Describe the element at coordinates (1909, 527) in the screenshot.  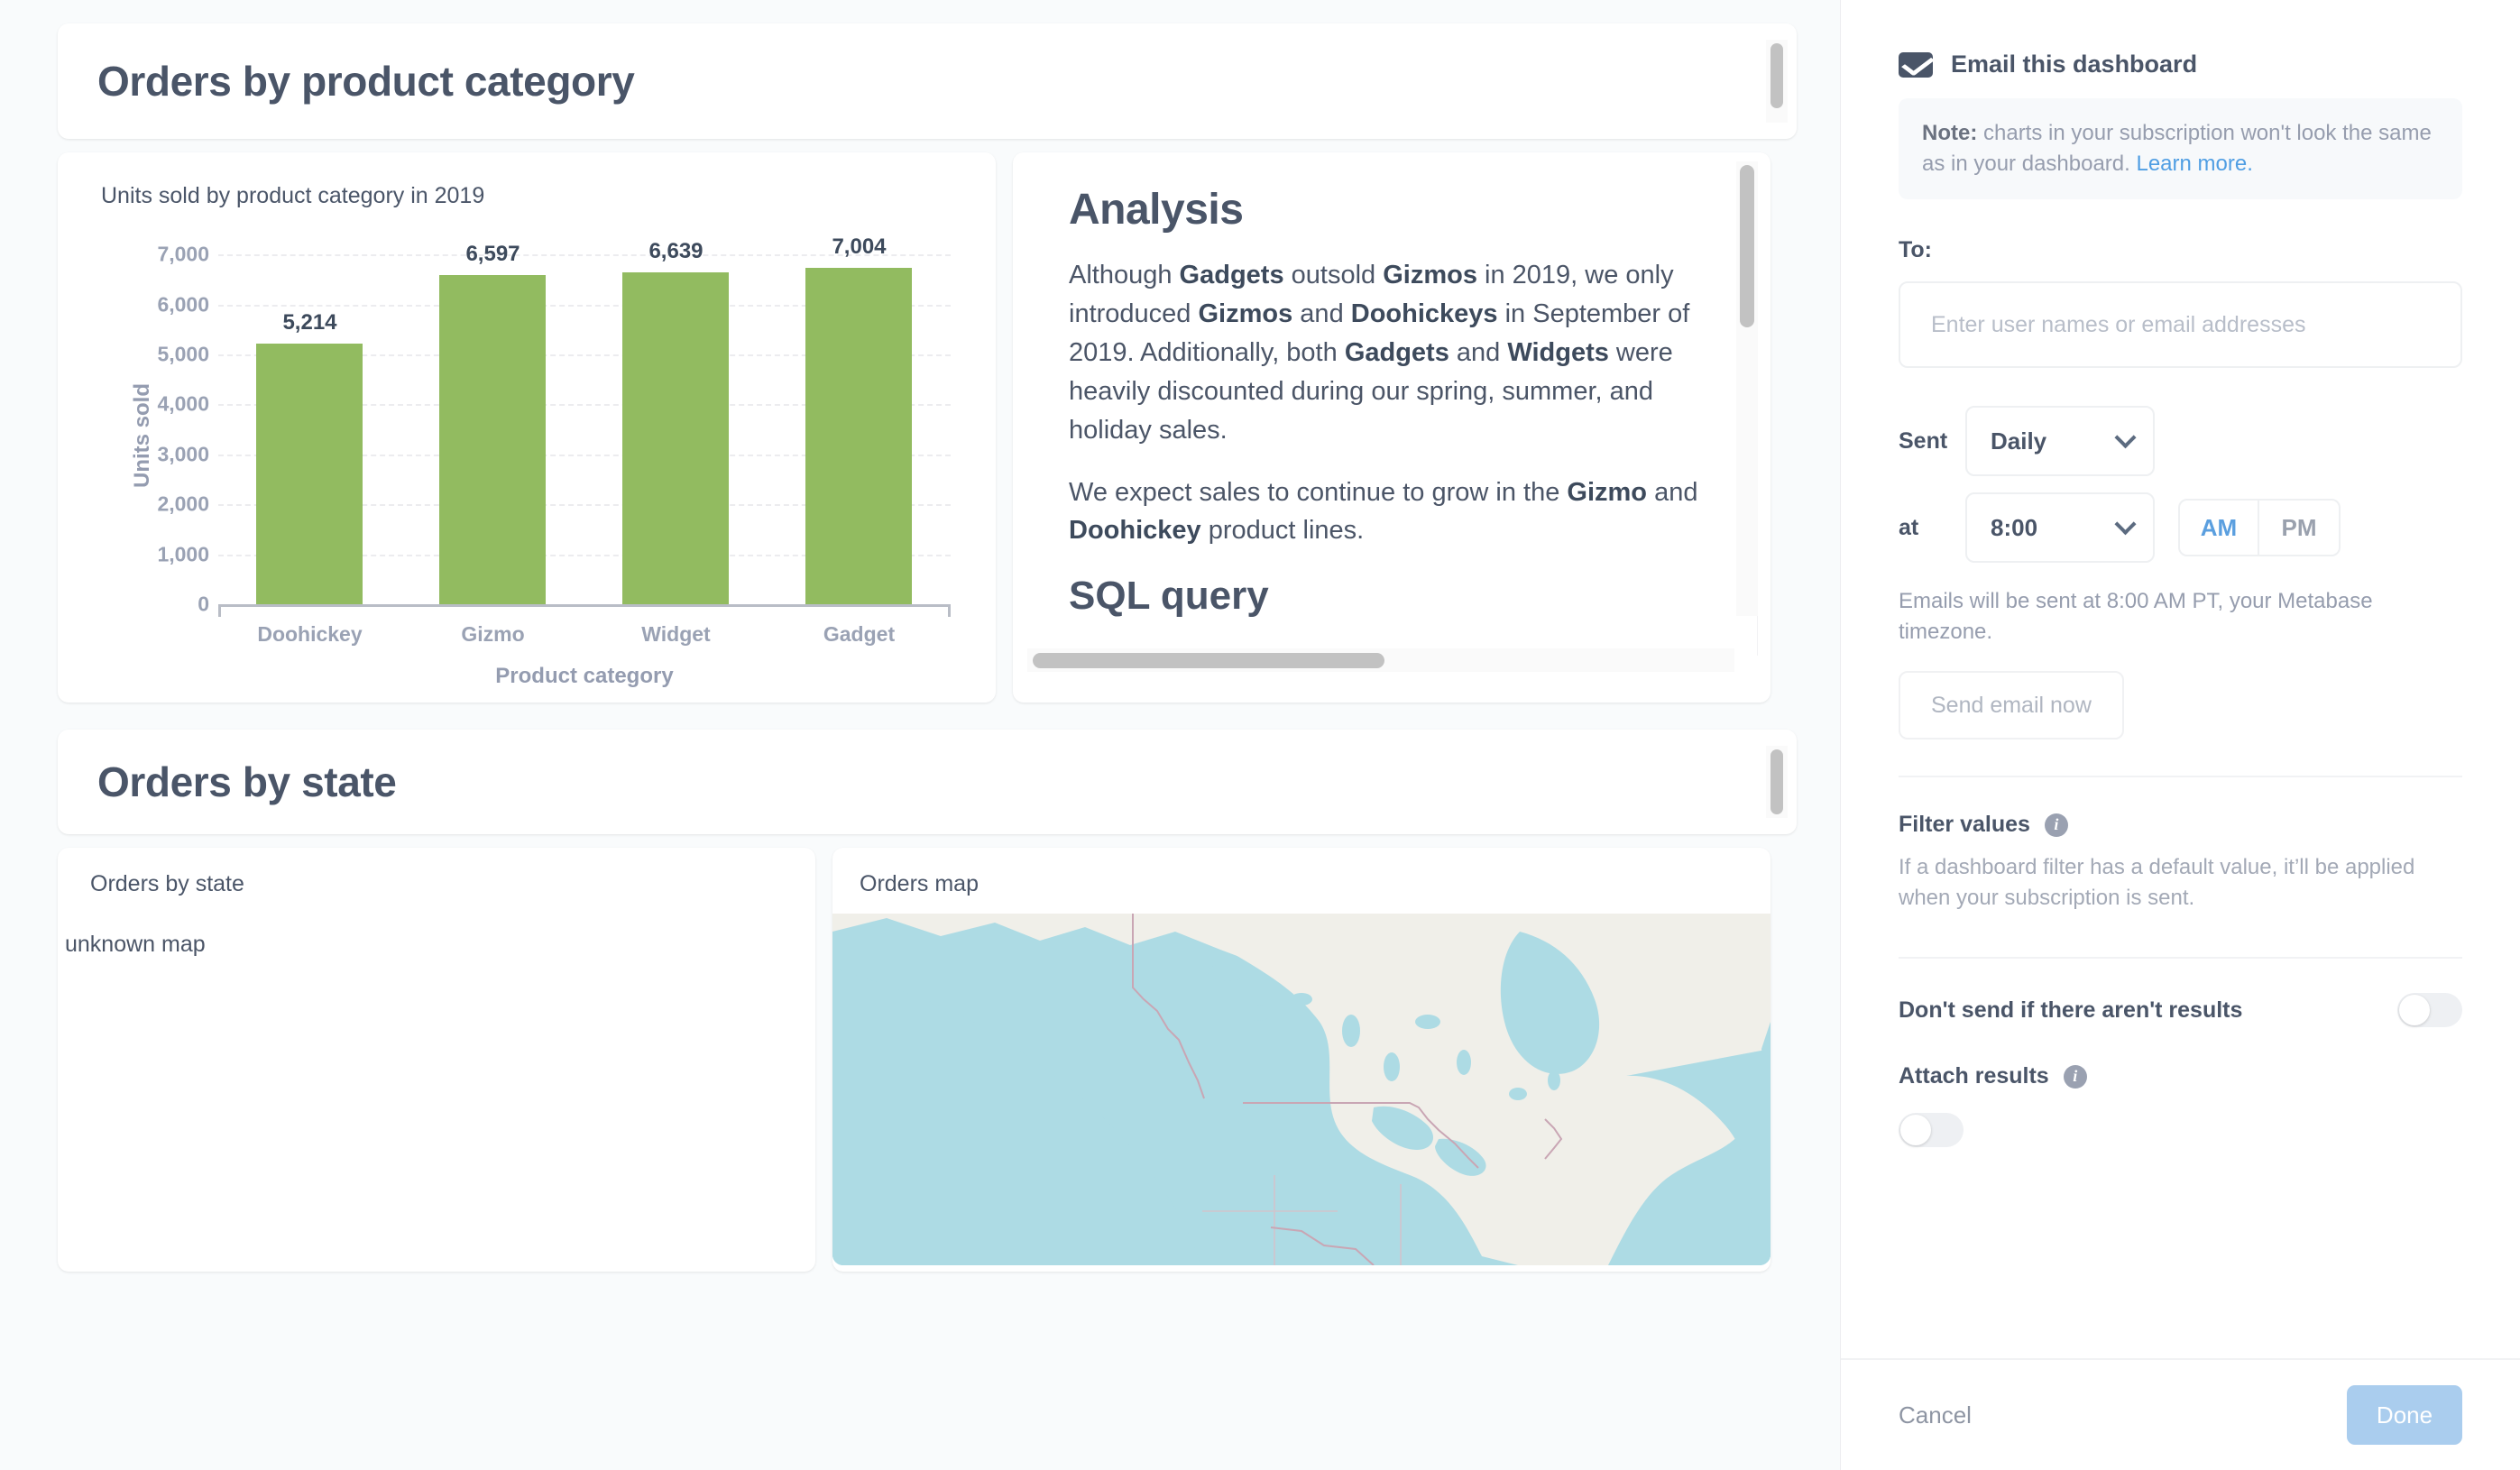
I see `at-label: at` at that location.